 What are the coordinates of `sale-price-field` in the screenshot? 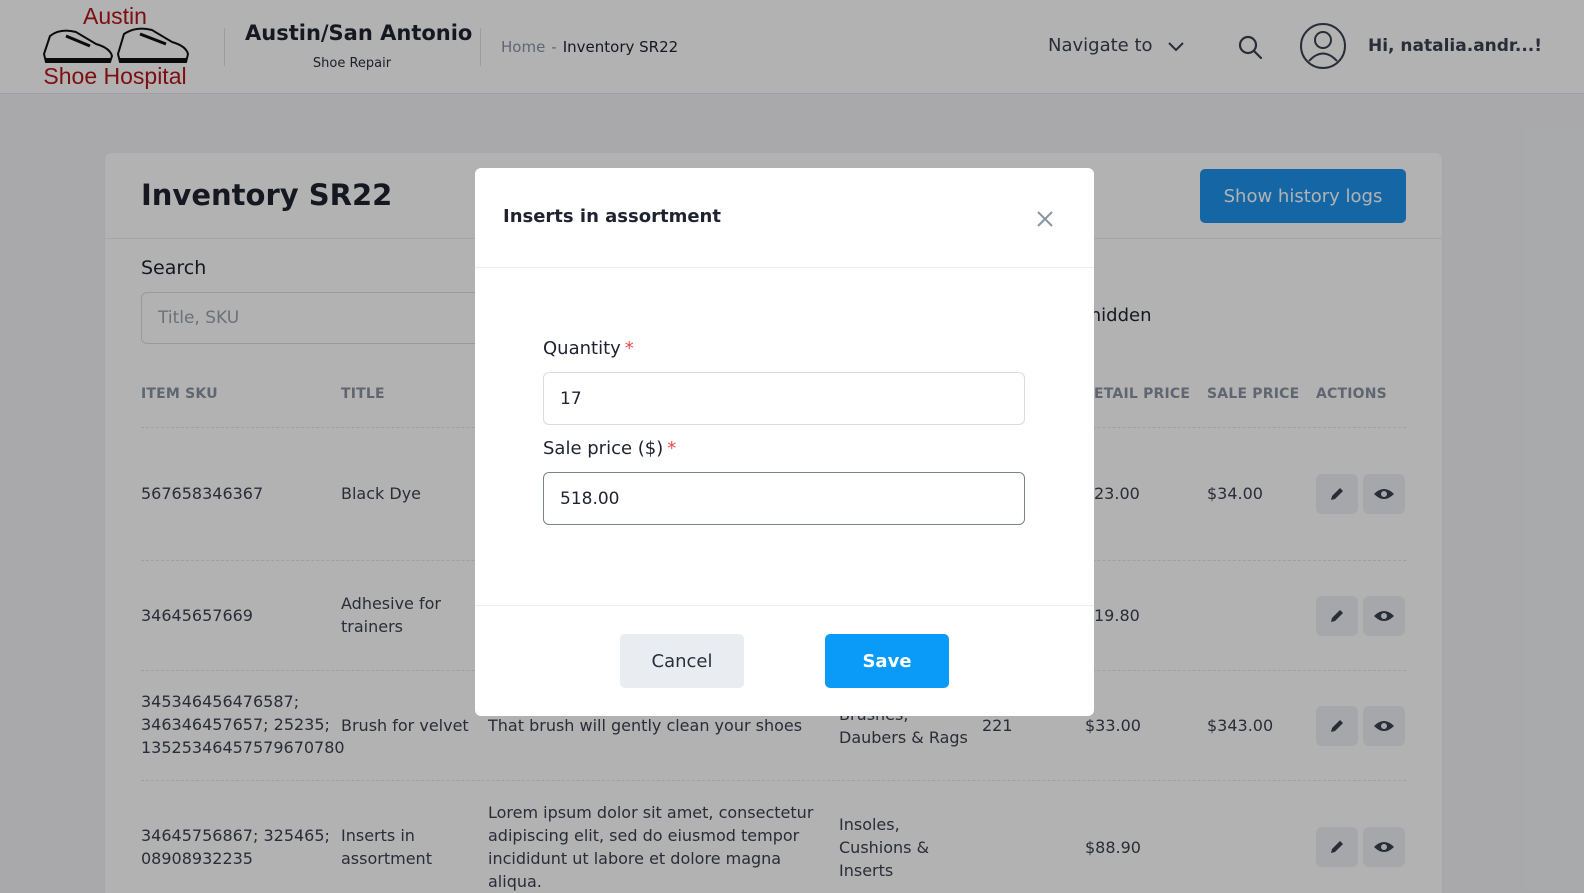 It's located at (784, 498).